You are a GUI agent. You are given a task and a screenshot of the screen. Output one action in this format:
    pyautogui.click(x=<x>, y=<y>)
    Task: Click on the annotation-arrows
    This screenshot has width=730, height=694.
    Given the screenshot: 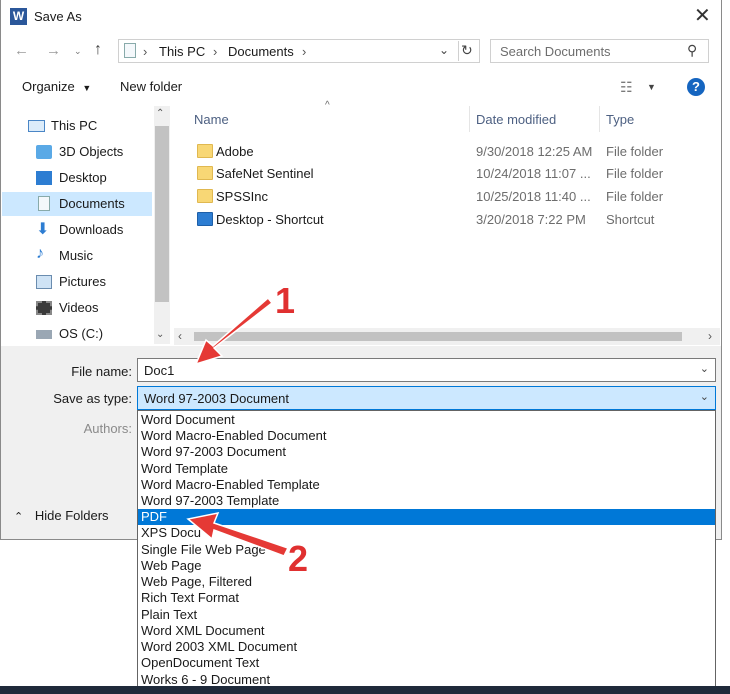 What is the action you would take?
    pyautogui.click(x=238, y=426)
    